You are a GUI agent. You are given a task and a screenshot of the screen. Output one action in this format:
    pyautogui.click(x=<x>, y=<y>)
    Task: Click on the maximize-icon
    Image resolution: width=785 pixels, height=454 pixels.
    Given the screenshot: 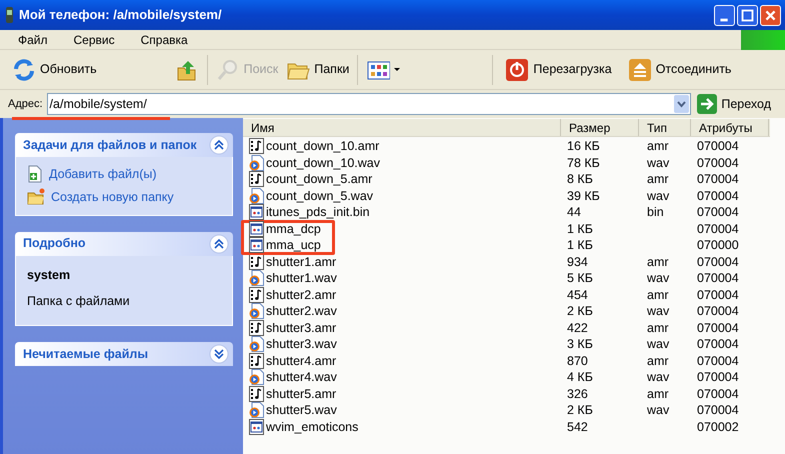 What is the action you would take?
    pyautogui.click(x=748, y=15)
    